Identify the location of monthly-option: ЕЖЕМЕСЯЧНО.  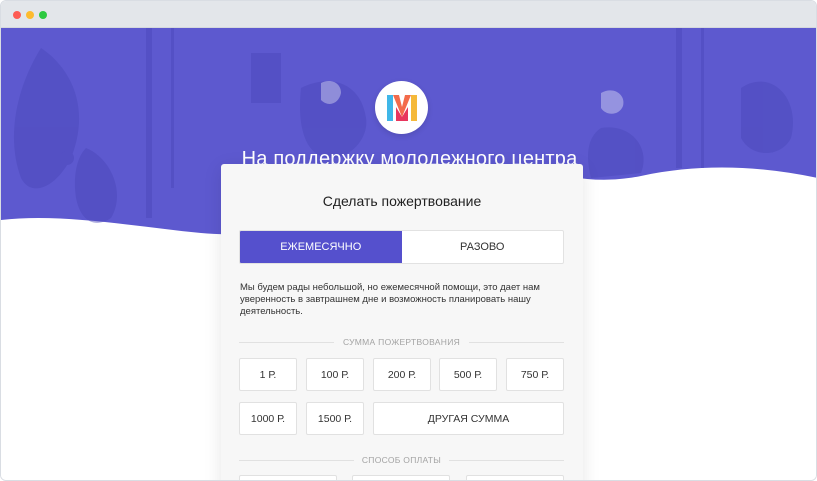
(321, 247).